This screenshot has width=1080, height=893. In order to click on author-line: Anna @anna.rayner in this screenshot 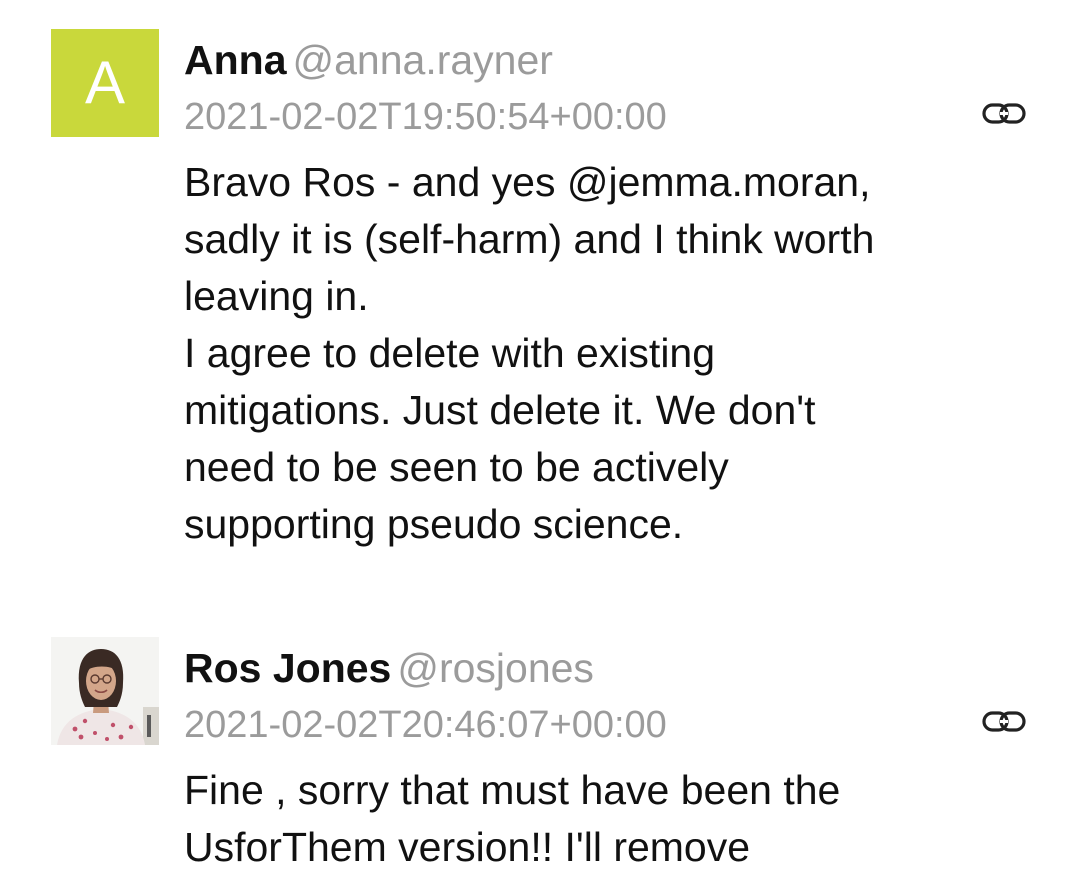, I will do `click(368, 60)`.